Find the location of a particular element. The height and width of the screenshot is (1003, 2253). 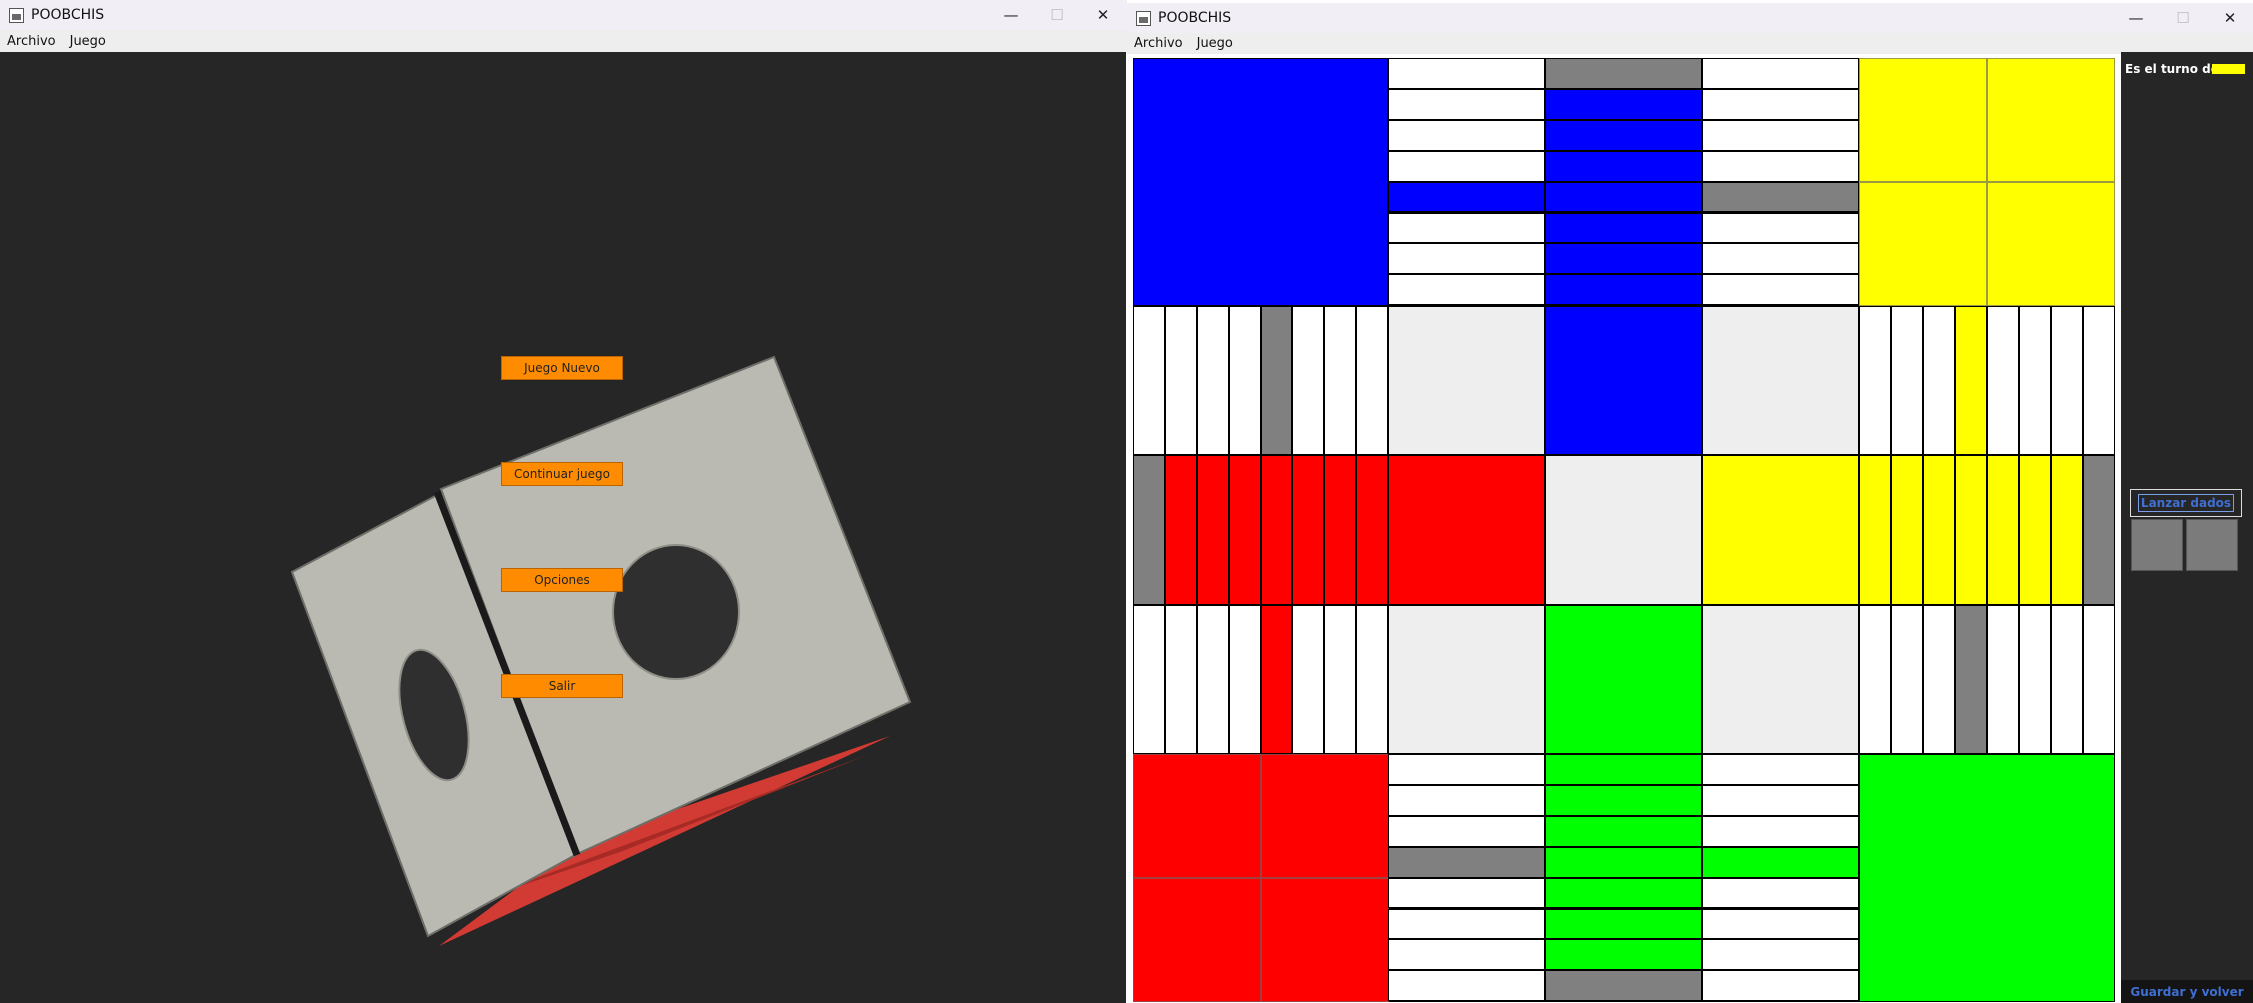

turn-color-indicator is located at coordinates (2228, 69).